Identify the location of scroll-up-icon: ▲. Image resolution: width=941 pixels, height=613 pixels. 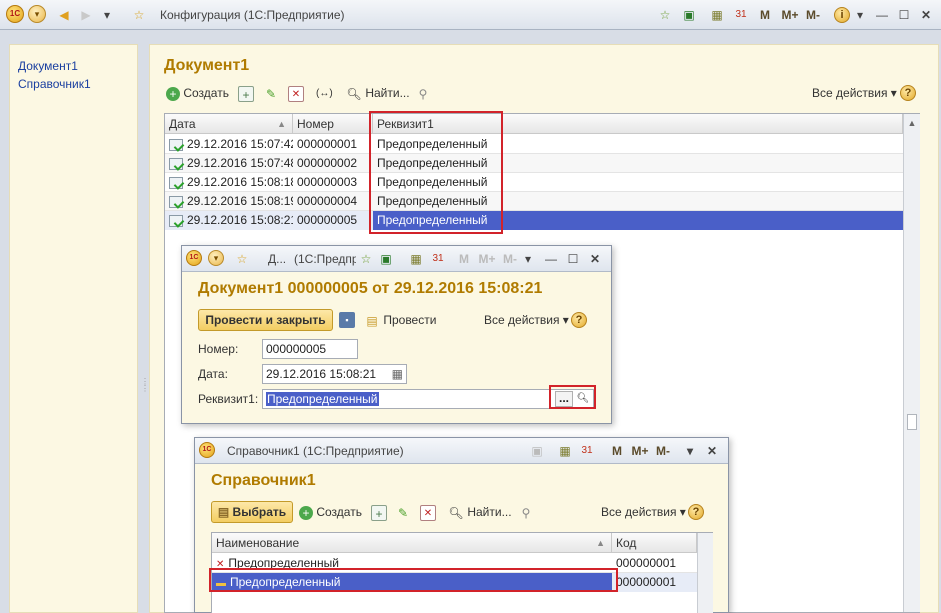
(912, 123).